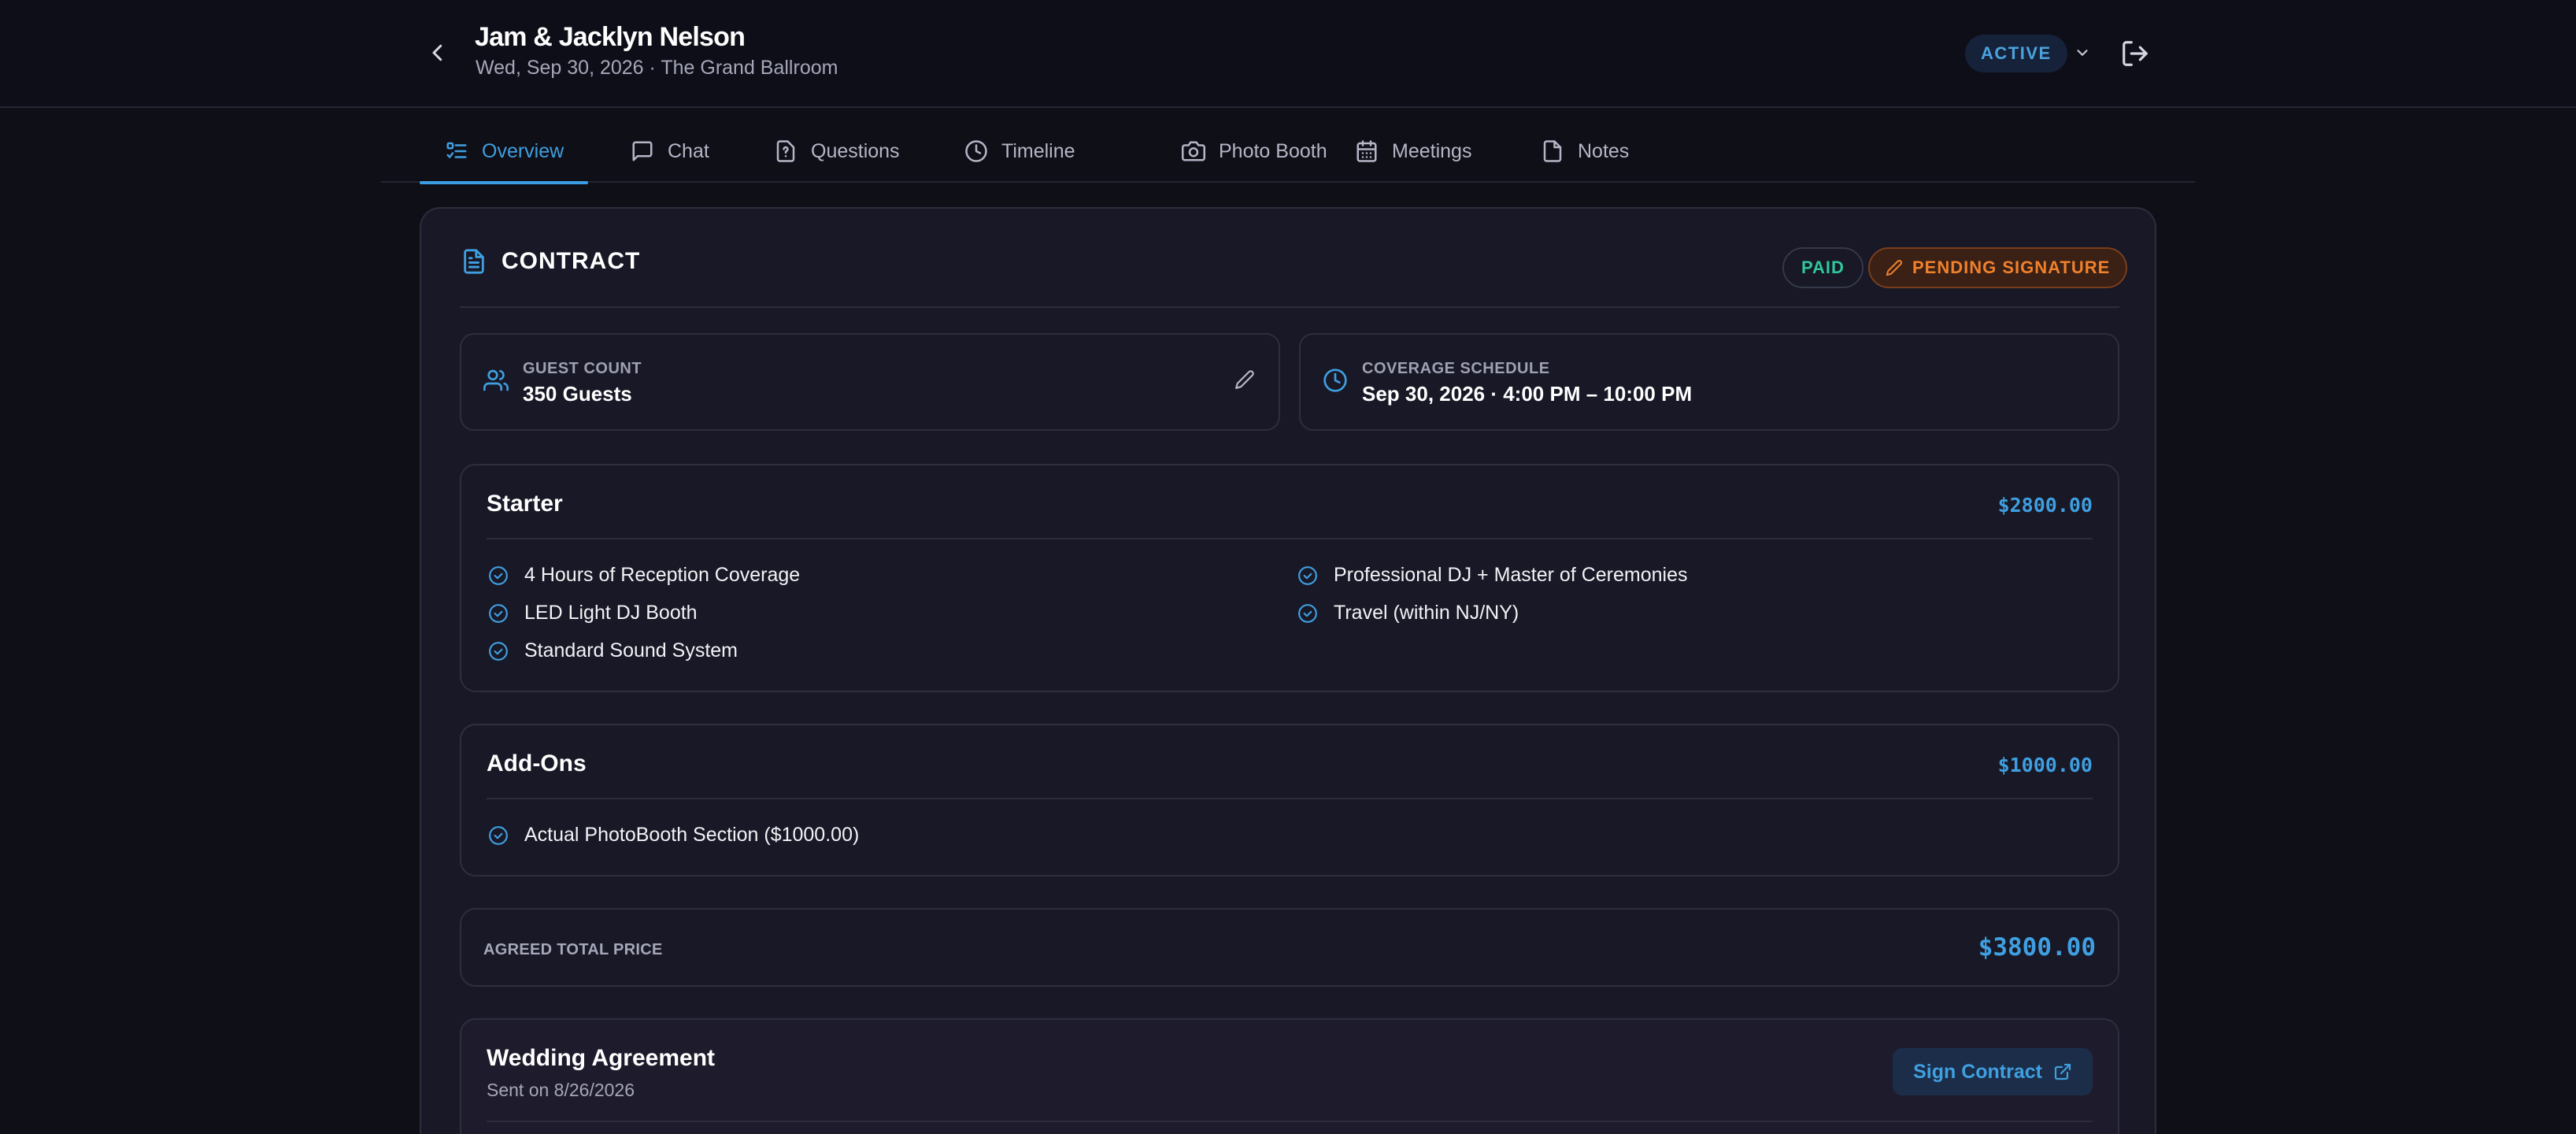  I want to click on tab-label: Notes, so click(1604, 150).